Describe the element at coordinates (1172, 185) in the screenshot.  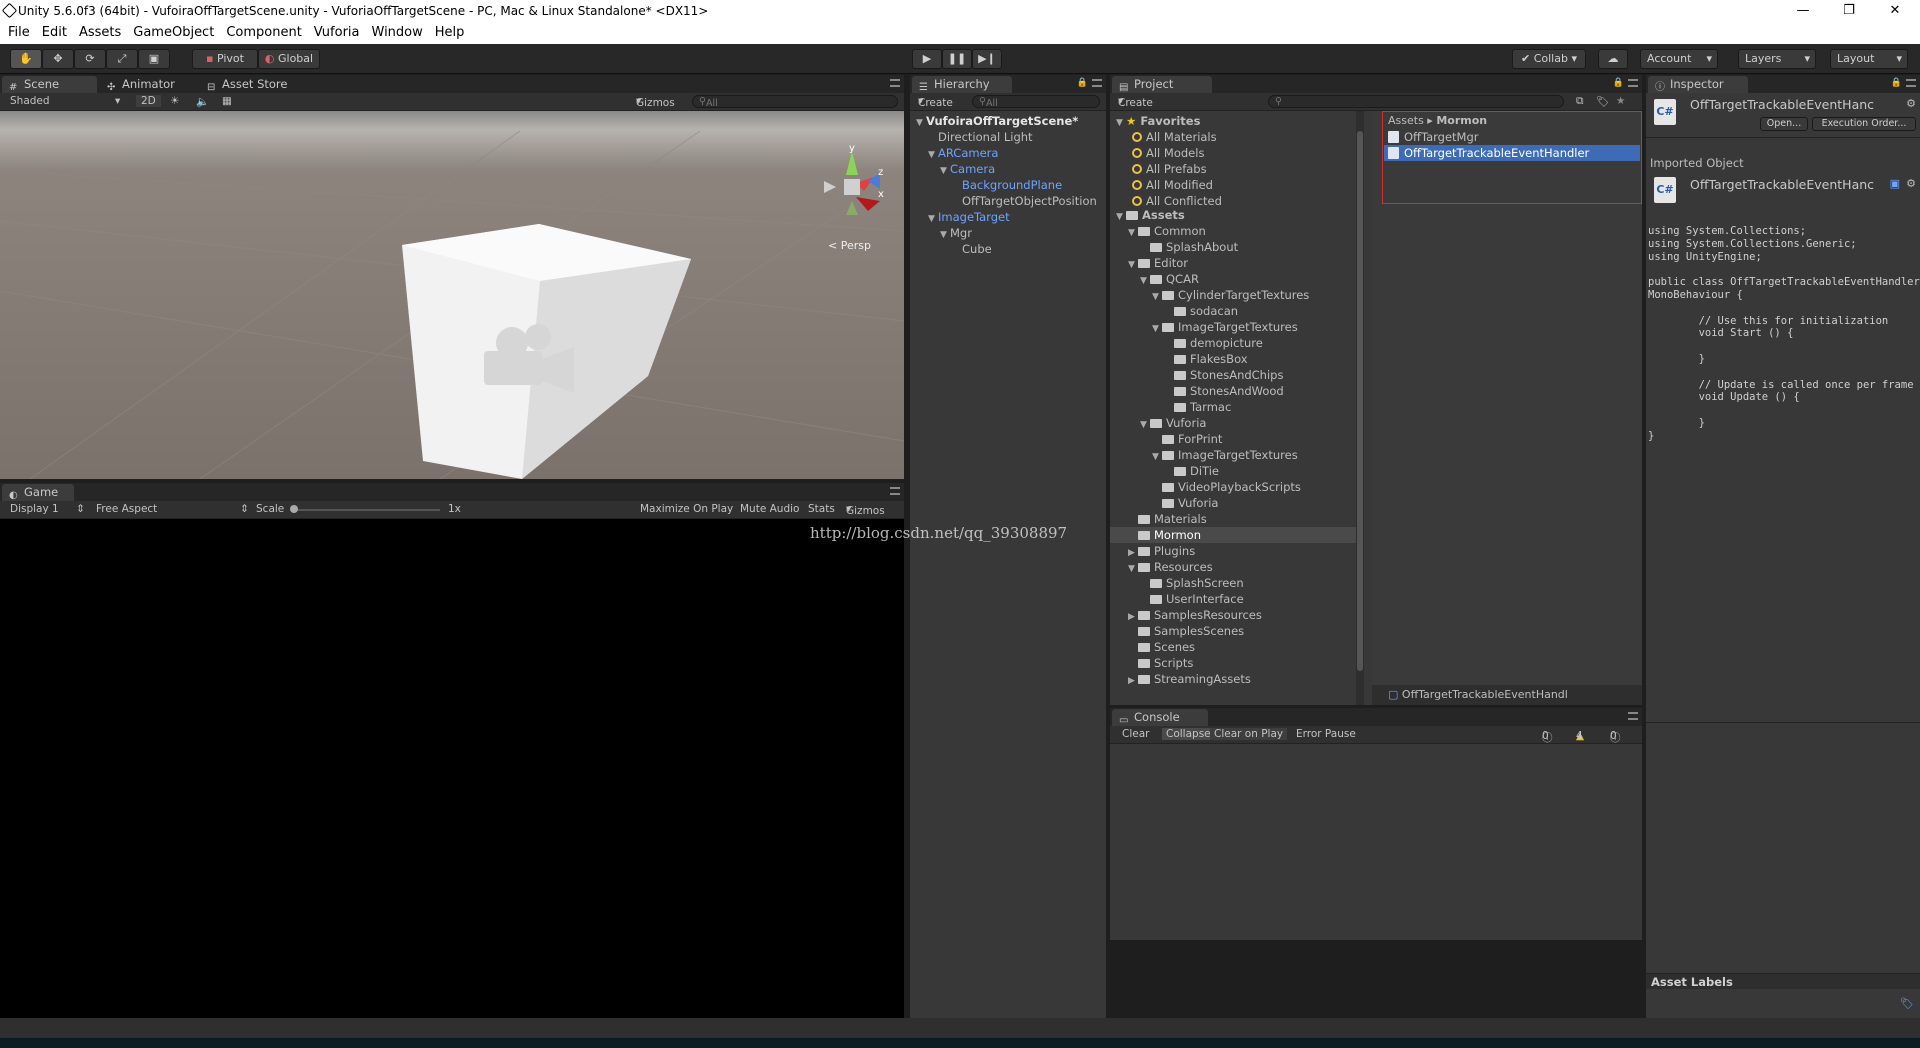
I see `favorite-item: All Modified` at that location.